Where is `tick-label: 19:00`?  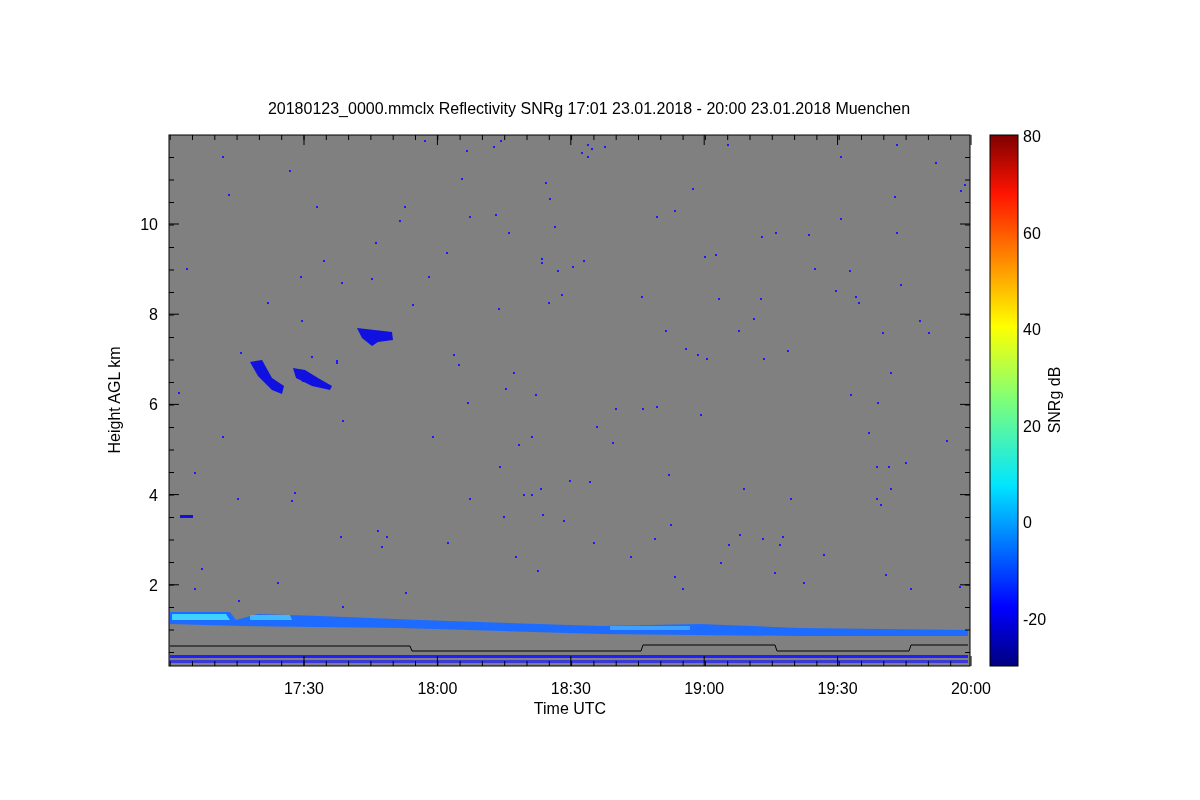
tick-label: 19:00 is located at coordinates (704, 688).